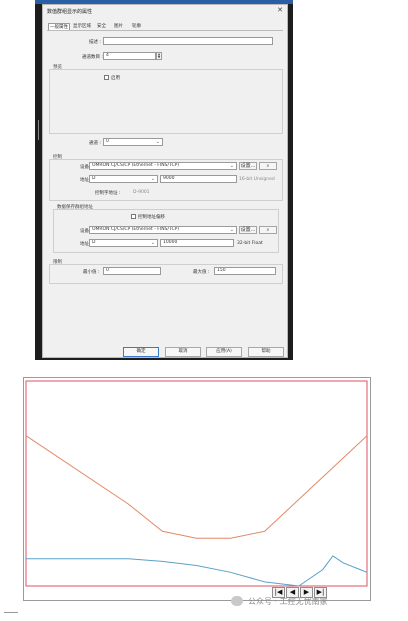 The height and width of the screenshot is (621, 408). Describe the element at coordinates (101, 26) in the screenshot. I see `tab-security: 安全` at that location.